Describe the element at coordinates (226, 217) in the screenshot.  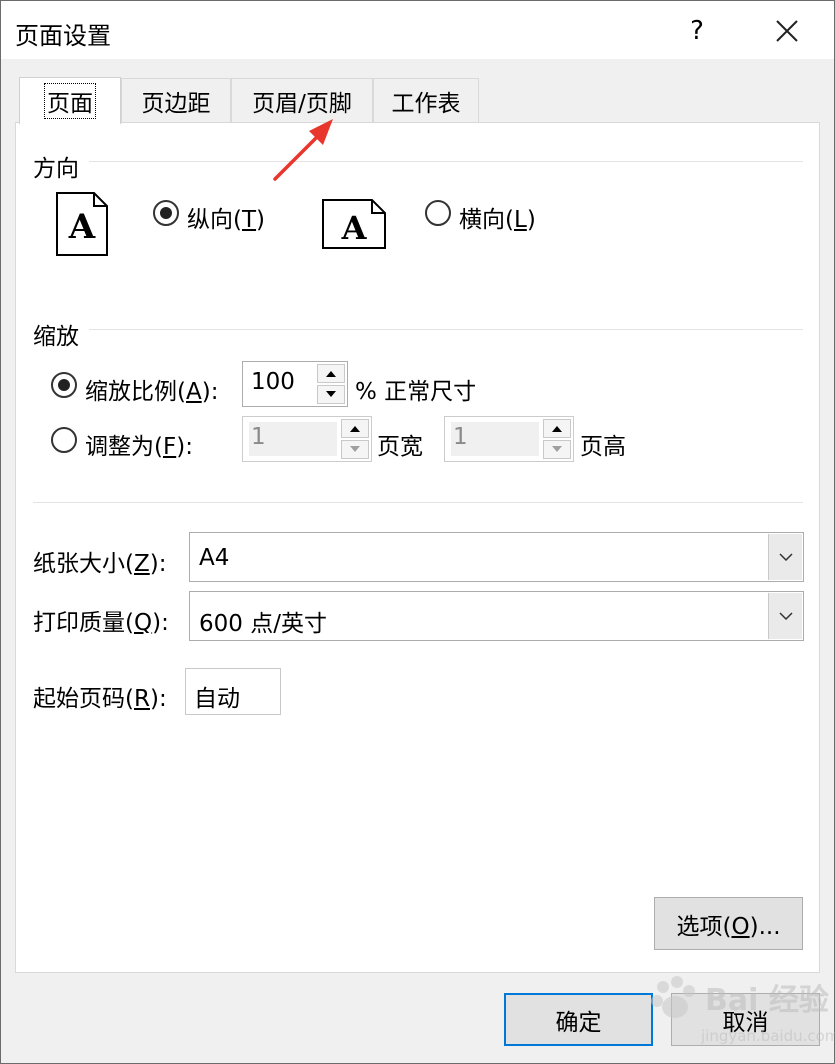
I see `portrait-label: 纵向(T)` at that location.